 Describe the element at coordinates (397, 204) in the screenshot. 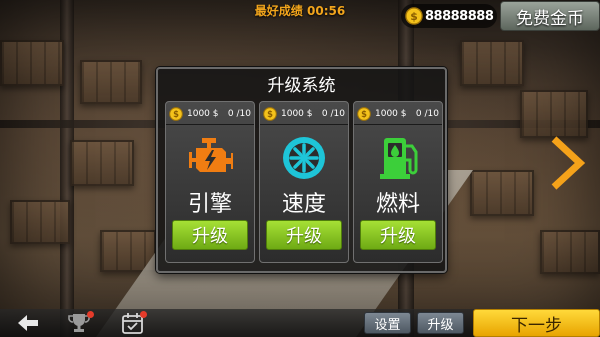

I see `upgrade-name: 燃料` at that location.